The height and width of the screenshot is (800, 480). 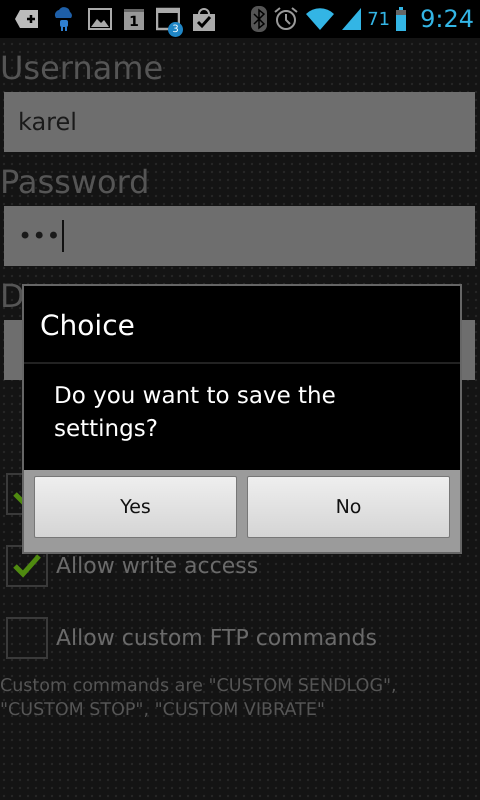 What do you see at coordinates (259, 19) in the screenshot?
I see `bluetooth-icon` at bounding box center [259, 19].